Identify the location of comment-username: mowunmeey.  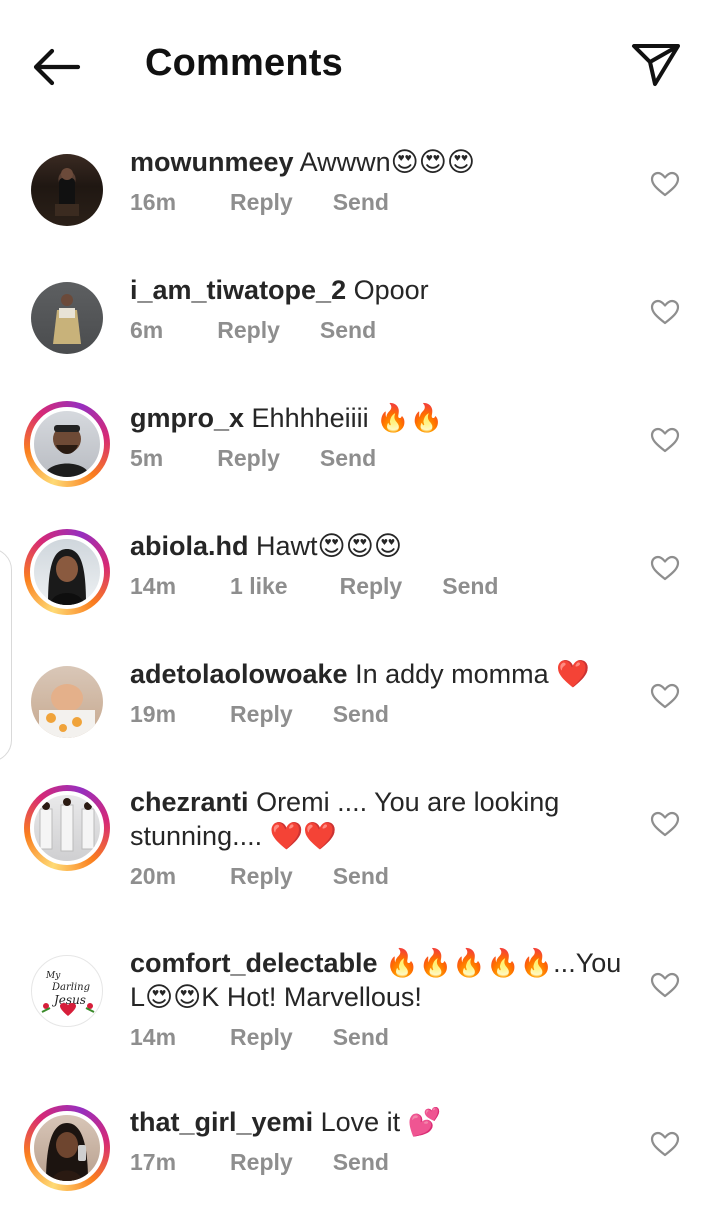
(212, 162).